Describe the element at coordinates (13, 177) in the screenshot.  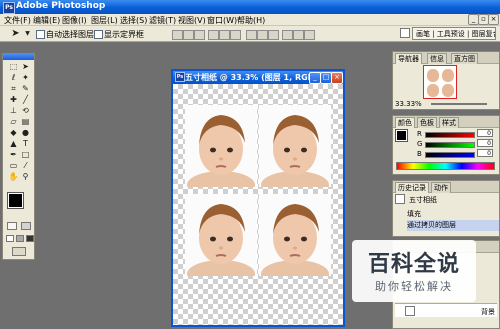
I see `hand-tool-icon: ✋` at that location.